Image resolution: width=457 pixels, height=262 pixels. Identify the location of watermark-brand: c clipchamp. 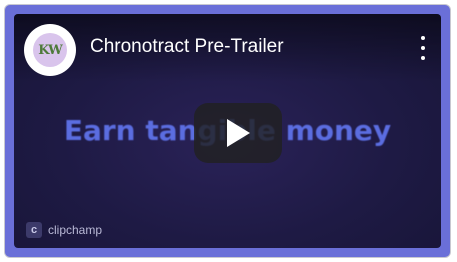
(64, 230).